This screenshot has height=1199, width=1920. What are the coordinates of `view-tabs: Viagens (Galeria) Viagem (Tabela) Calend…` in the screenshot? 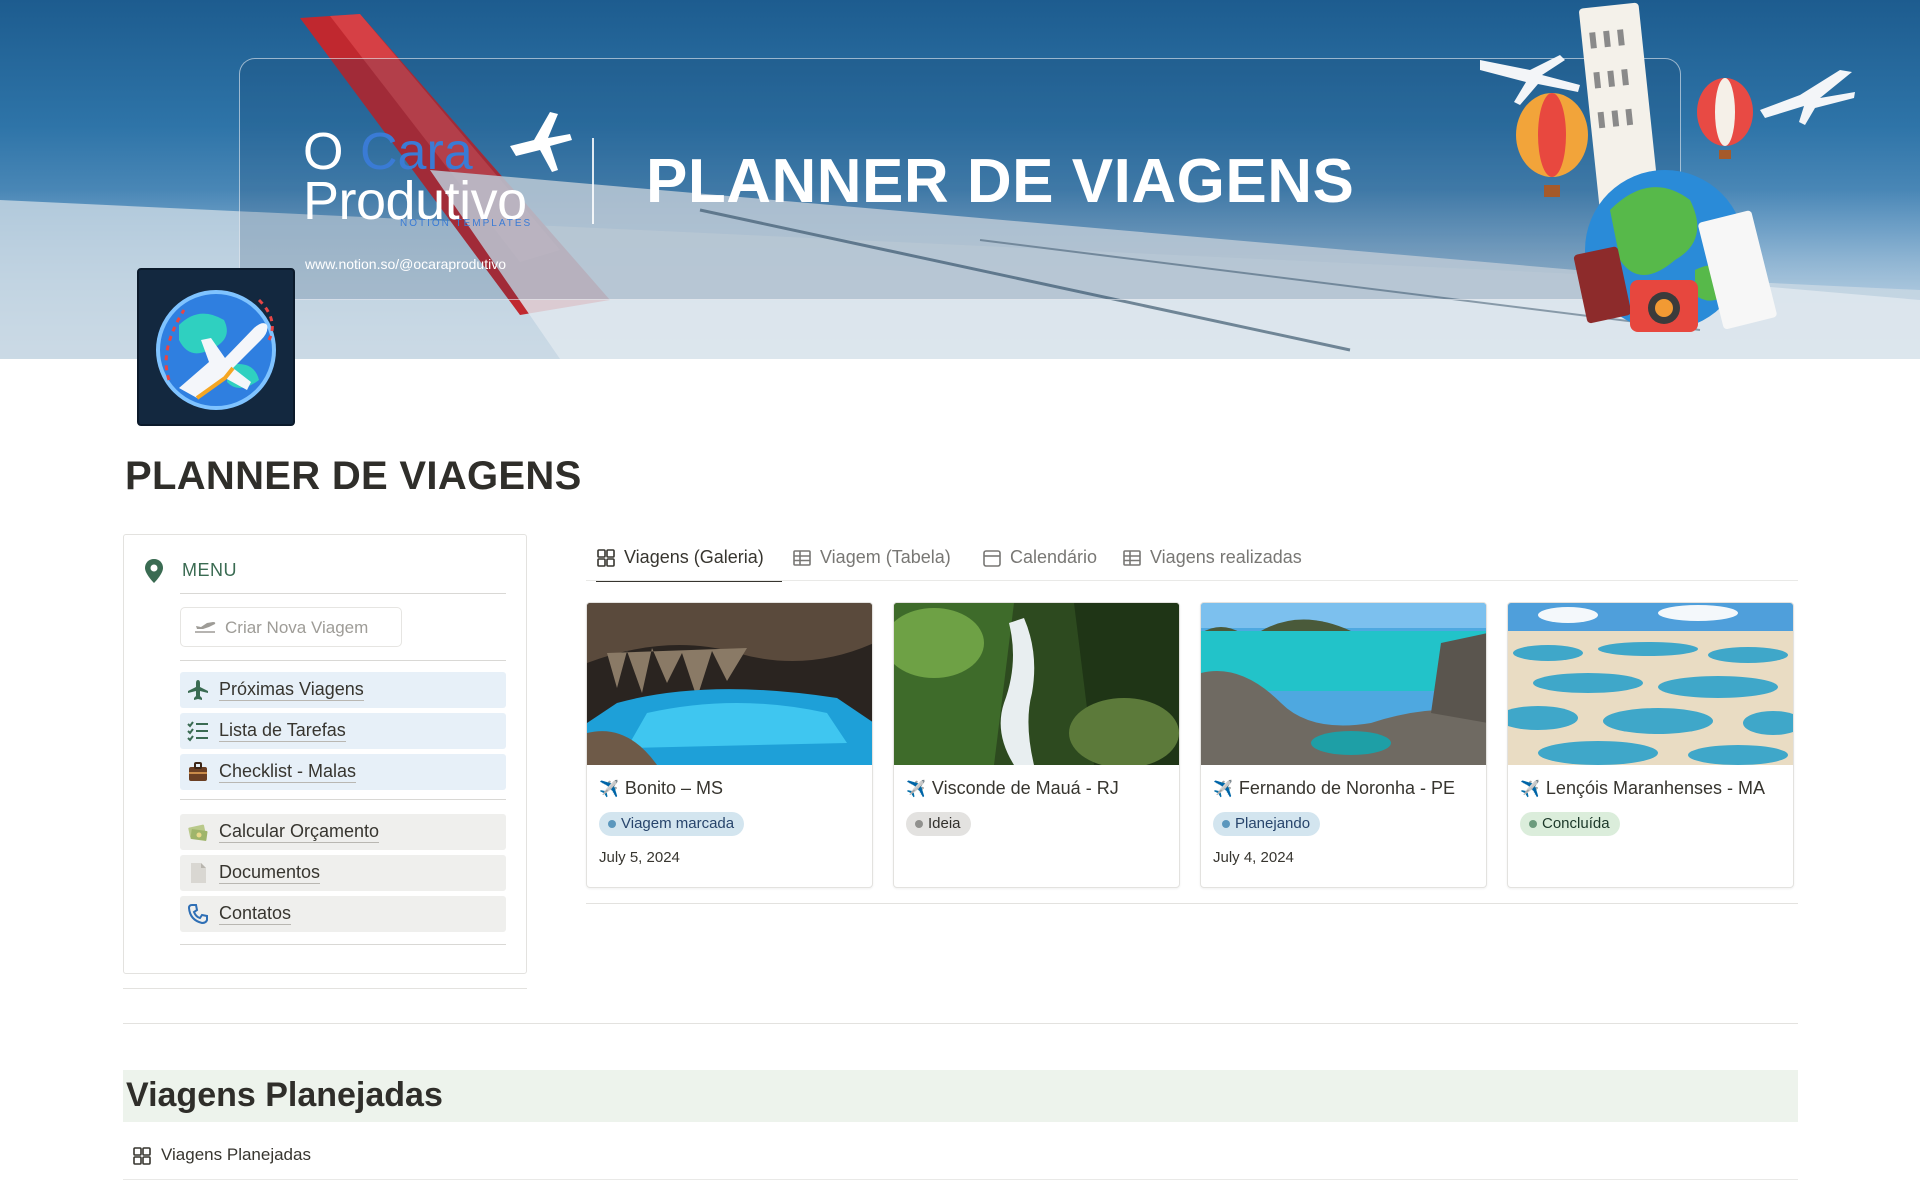 It's located at (1192, 560).